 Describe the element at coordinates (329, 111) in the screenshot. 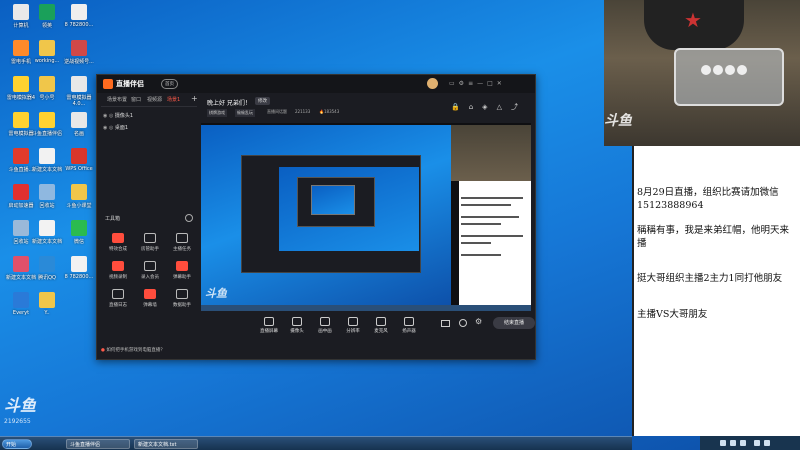

I see `heat-count: 🔥183543` at that location.